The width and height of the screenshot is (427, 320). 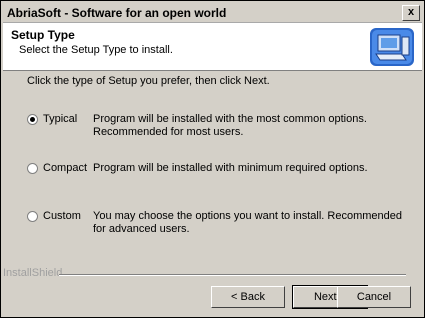 What do you see at coordinates (32, 168) in the screenshot?
I see `compact-radio` at bounding box center [32, 168].